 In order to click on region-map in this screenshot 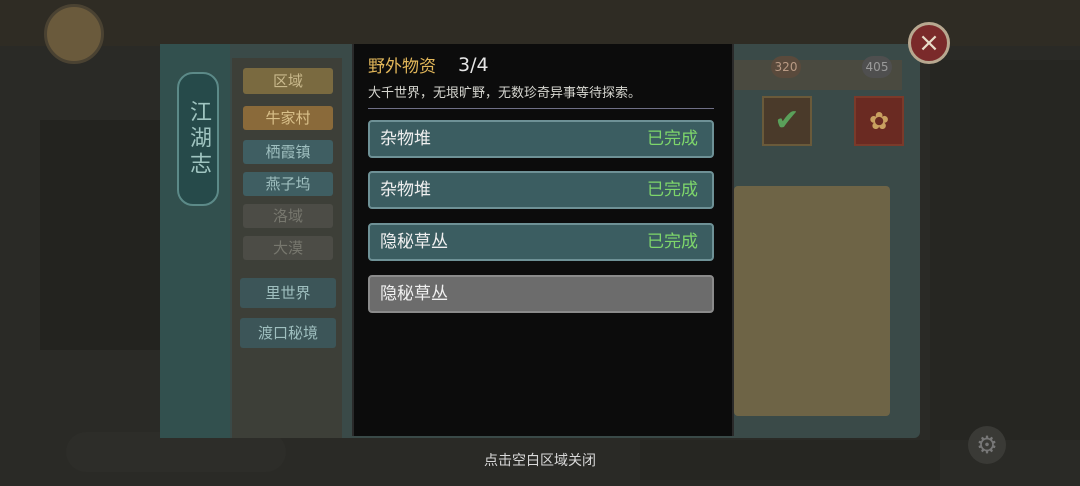, I will do `click(812, 301)`.